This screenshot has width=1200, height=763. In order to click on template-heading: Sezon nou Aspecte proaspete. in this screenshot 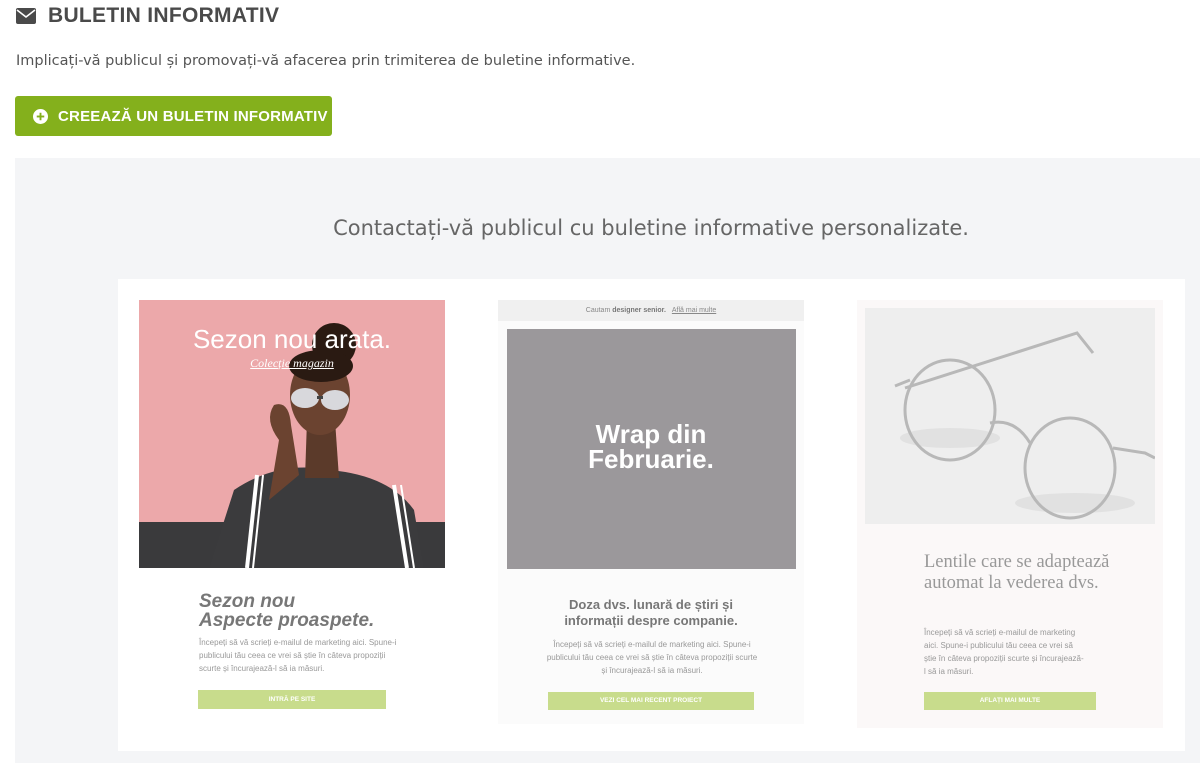, I will do `click(319, 611)`.